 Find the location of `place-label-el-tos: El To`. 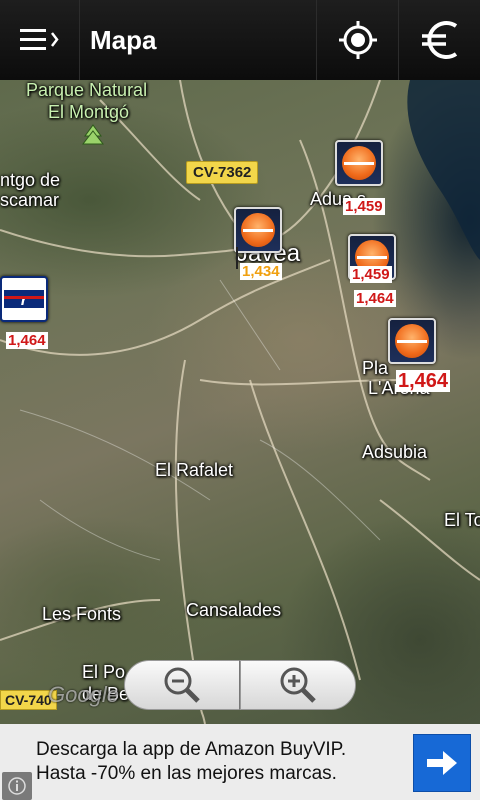

place-label-el-tos: El To is located at coordinates (462, 520).